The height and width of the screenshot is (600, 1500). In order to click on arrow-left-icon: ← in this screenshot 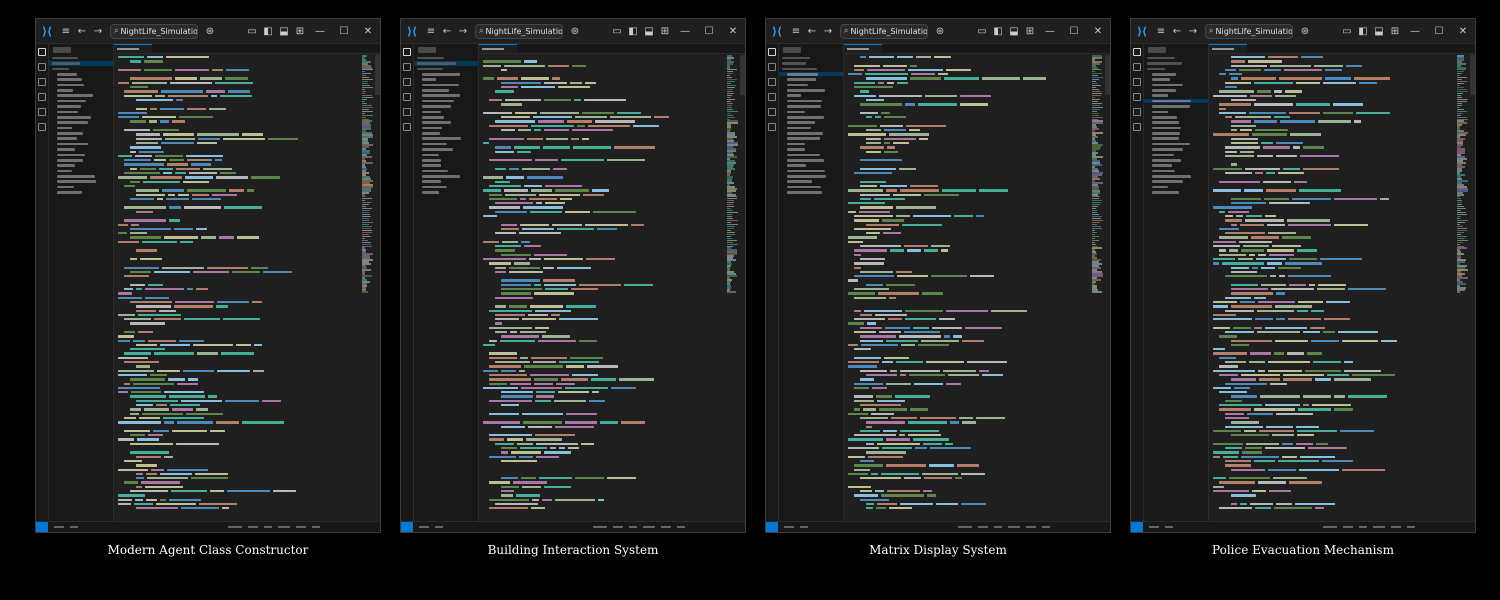, I will do `click(447, 31)`.